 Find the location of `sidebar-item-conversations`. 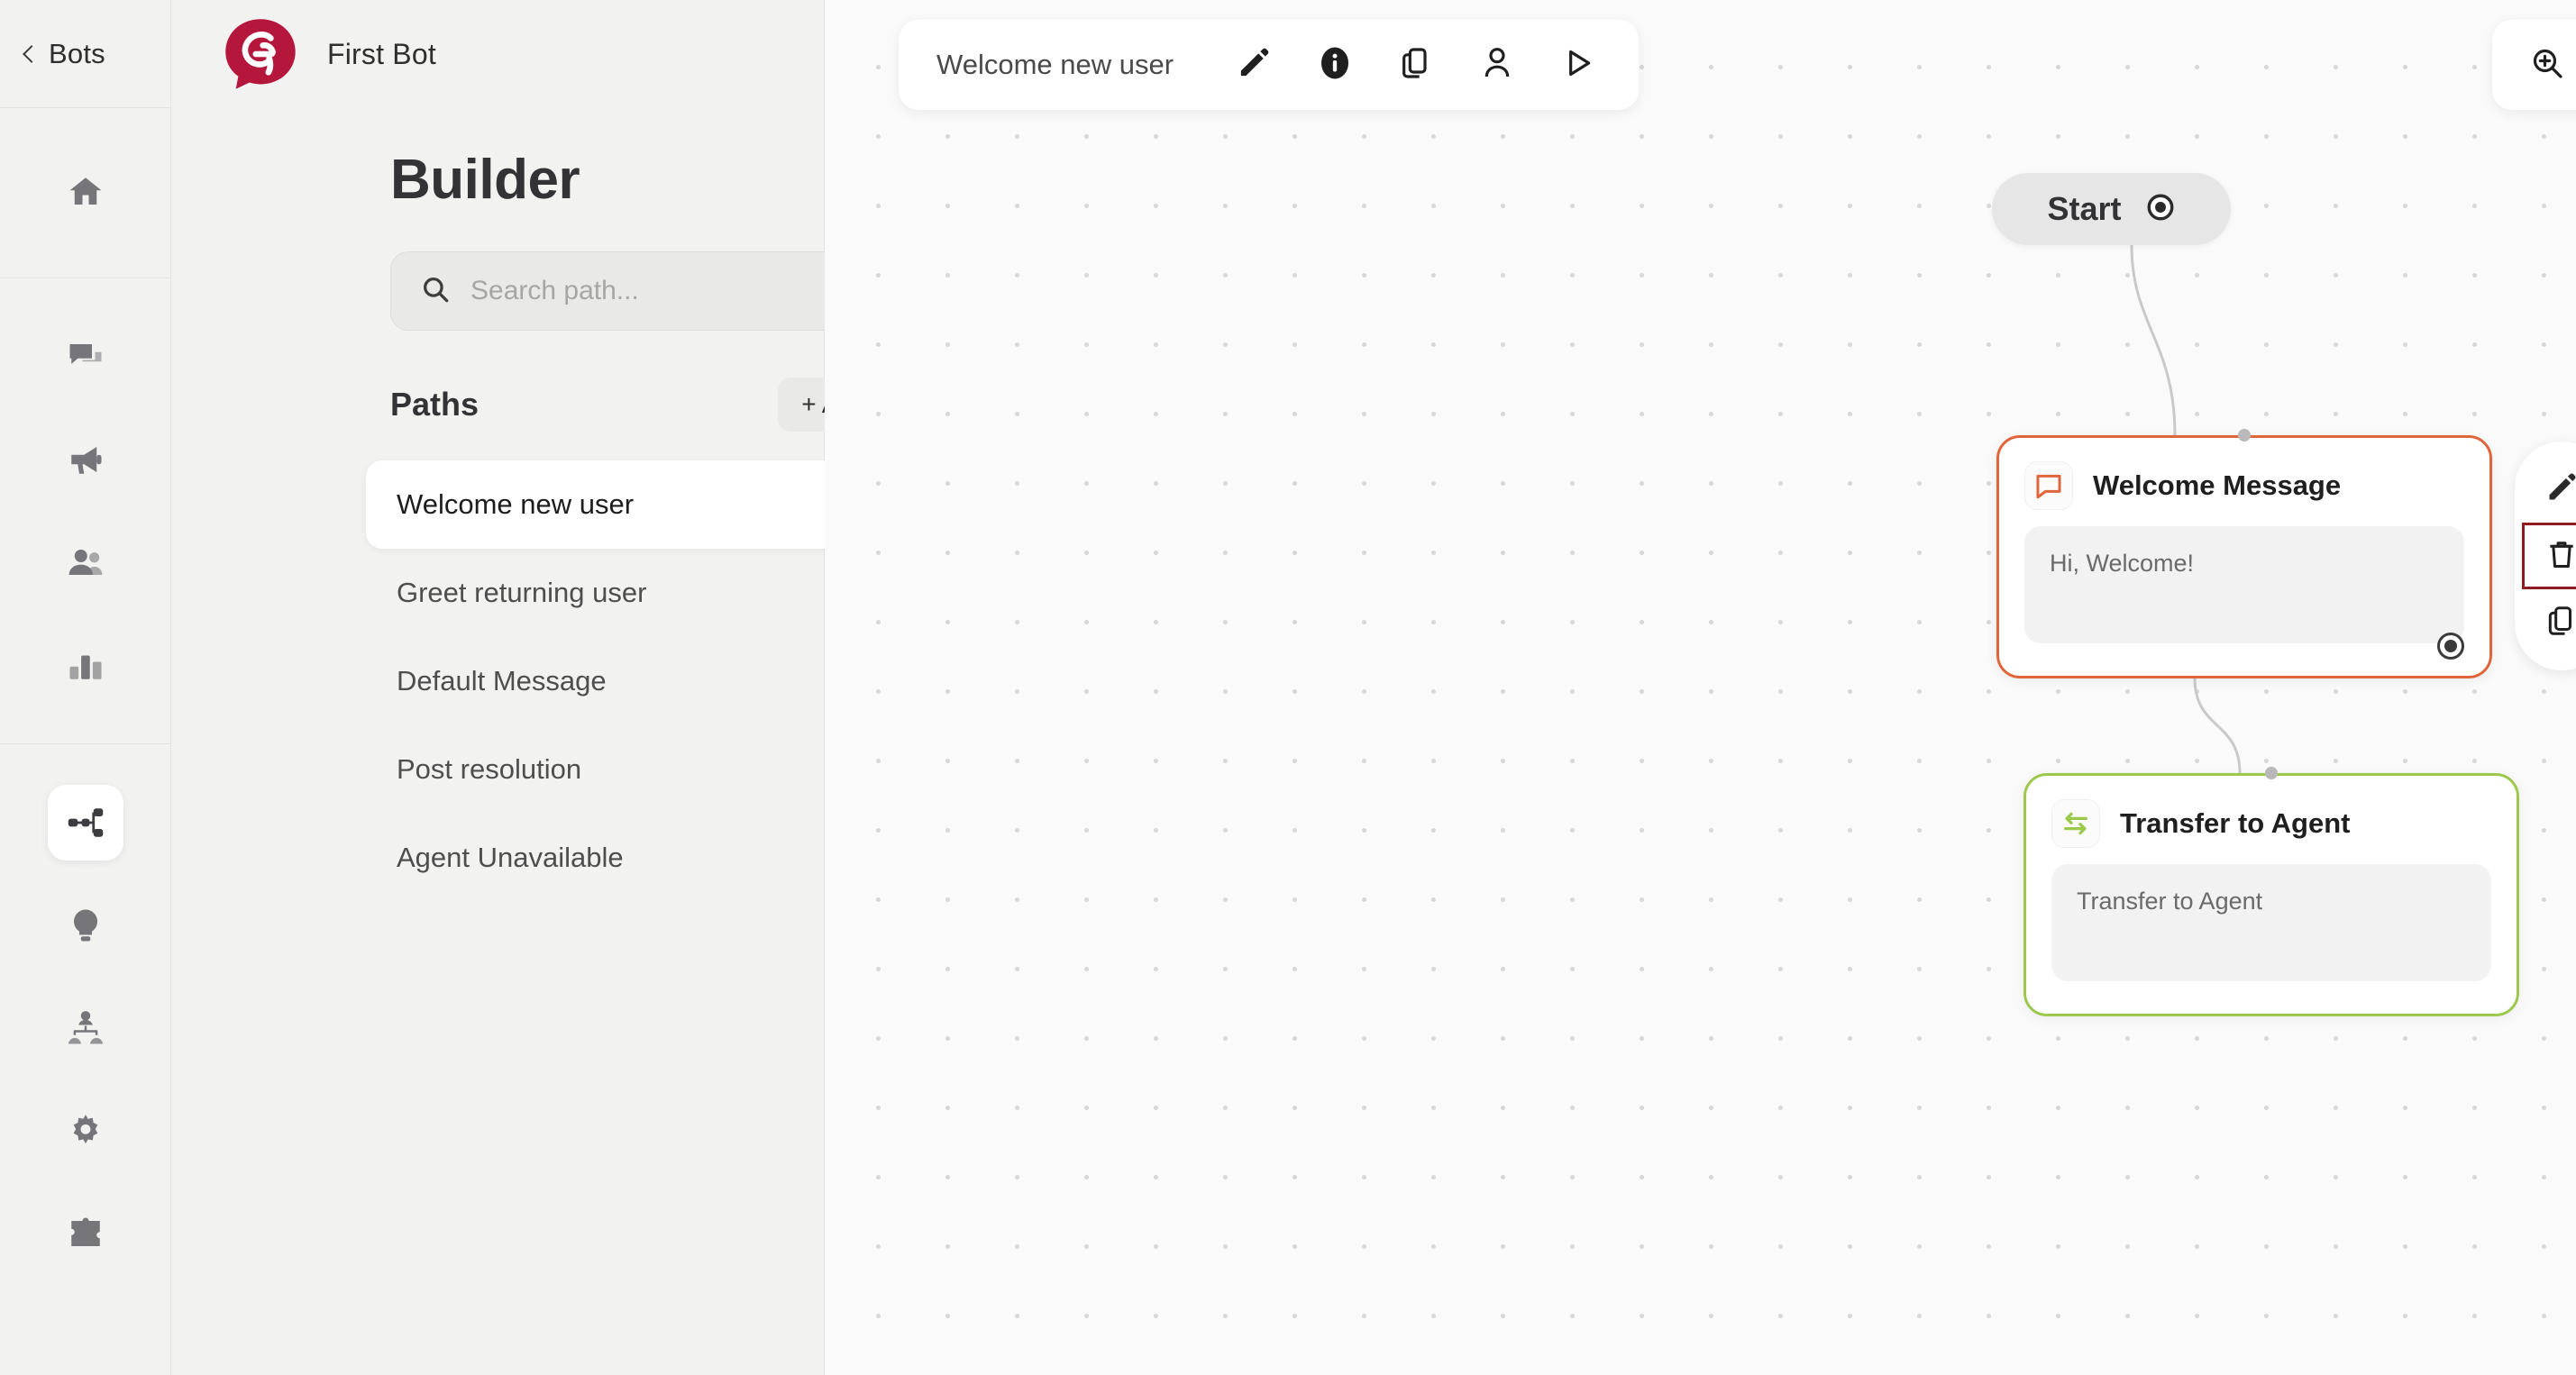

sidebar-item-conversations is located at coordinates (85, 357).